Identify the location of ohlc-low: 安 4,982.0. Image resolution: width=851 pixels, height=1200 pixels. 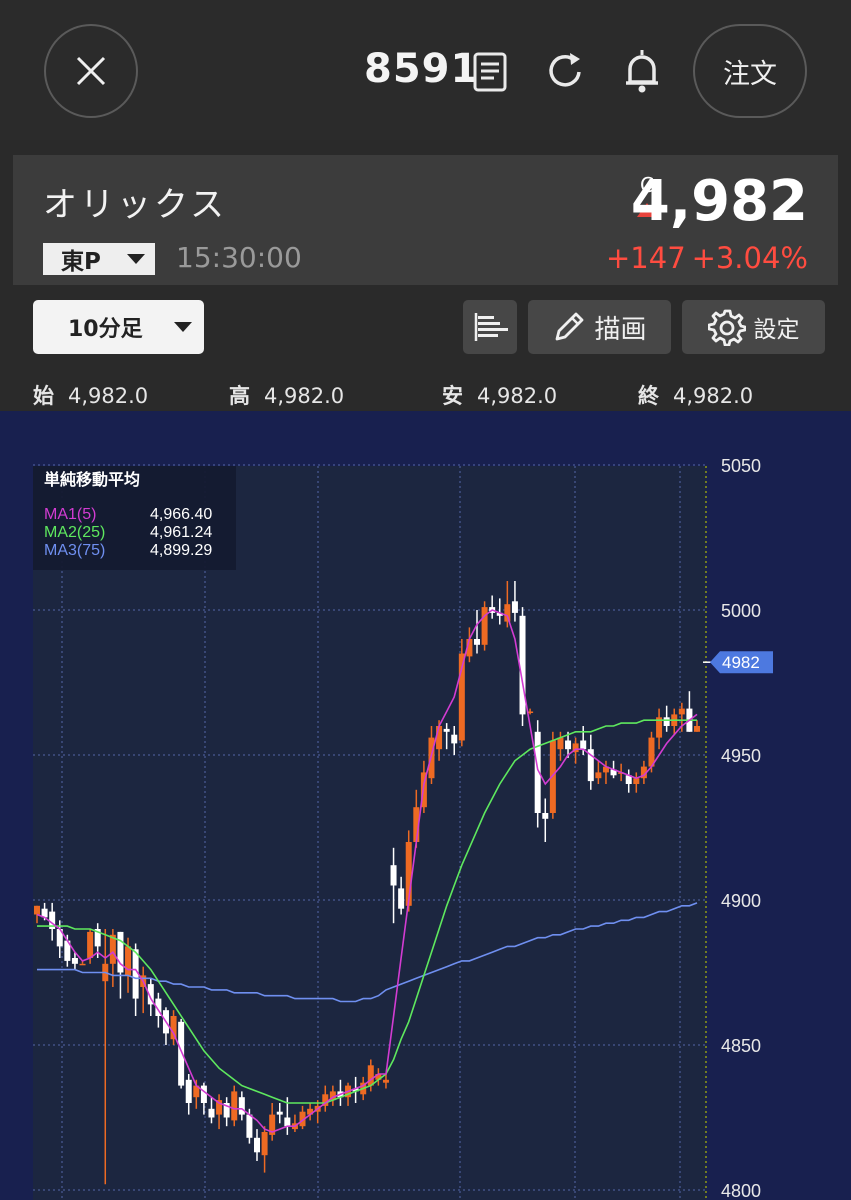
(499, 395).